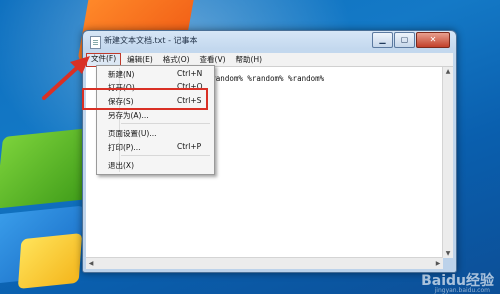  I want to click on menu-item-new: 新建(N) Ctrl+N, so click(155, 74).